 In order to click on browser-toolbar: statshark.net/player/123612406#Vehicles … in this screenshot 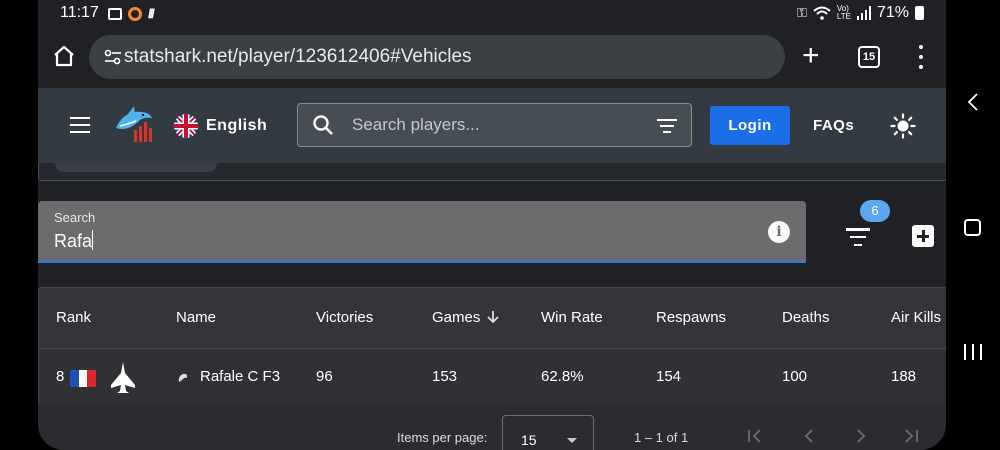, I will do `click(492, 58)`.